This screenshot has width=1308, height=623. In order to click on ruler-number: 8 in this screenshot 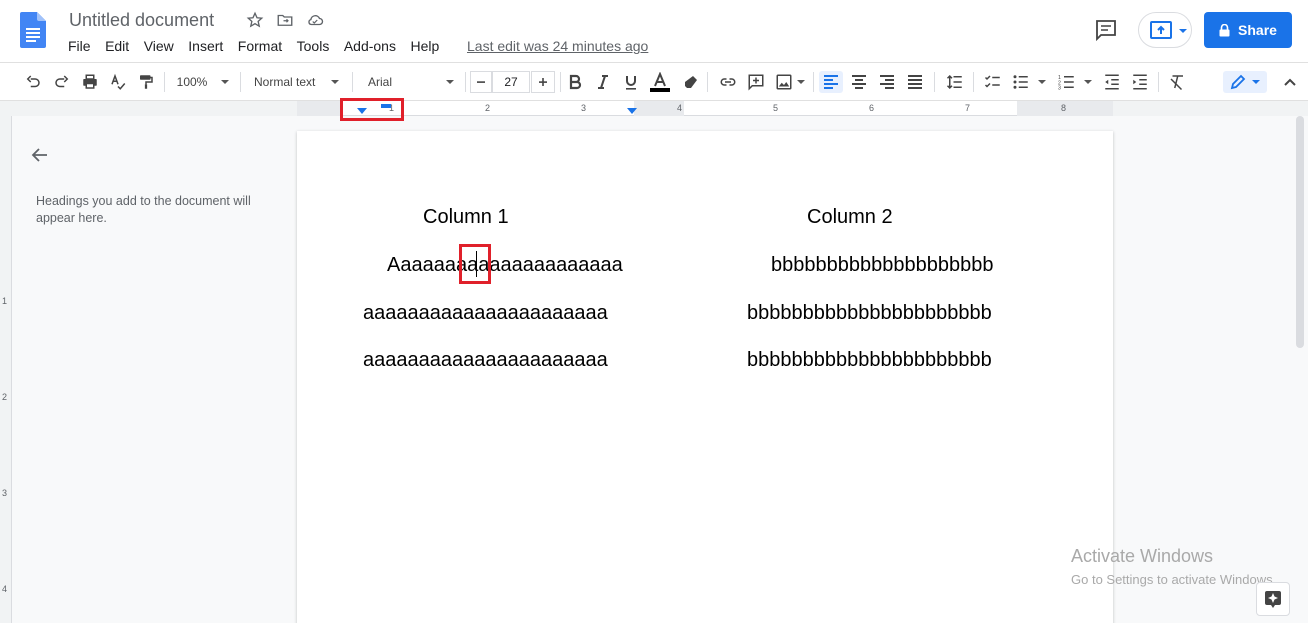, I will do `click(1064, 108)`.